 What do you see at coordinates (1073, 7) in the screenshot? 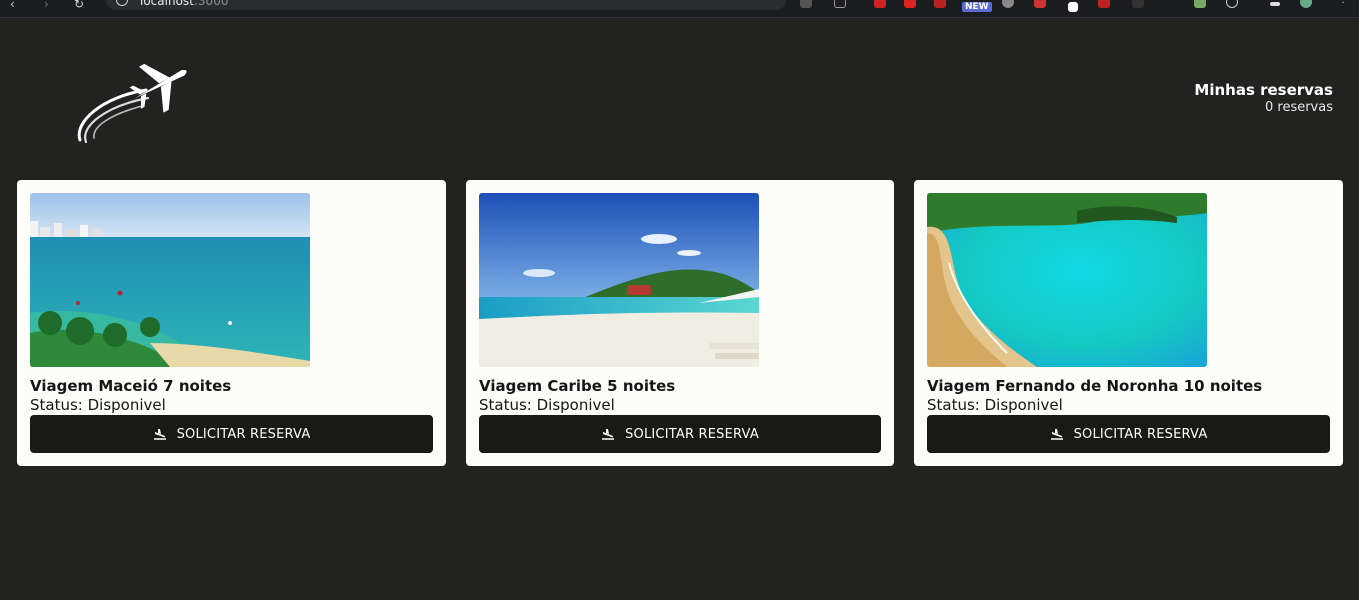
I see `extension-white-icon` at bounding box center [1073, 7].